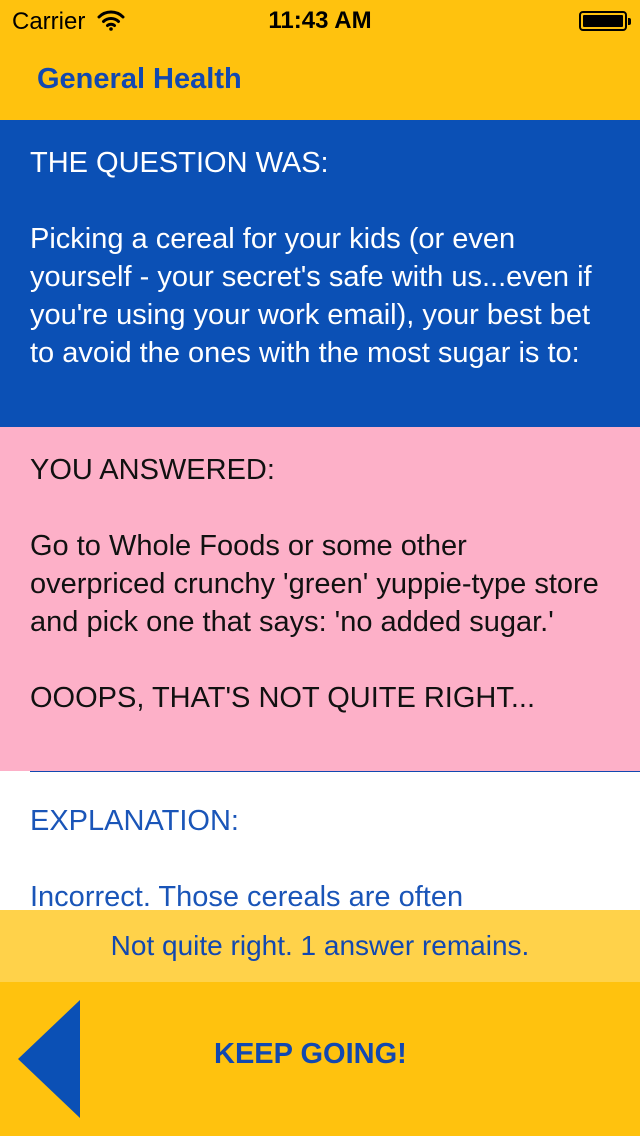  I want to click on left-triangle-icon, so click(49, 1059).